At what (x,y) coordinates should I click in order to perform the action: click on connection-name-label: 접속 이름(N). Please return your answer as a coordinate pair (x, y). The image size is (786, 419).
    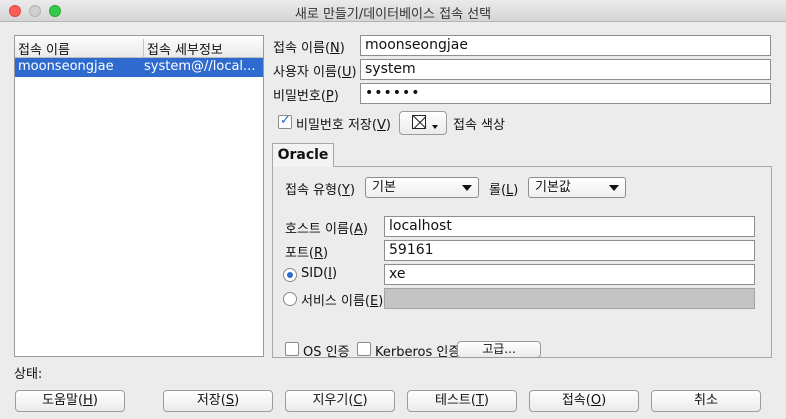
    Looking at the image, I should click on (309, 48).